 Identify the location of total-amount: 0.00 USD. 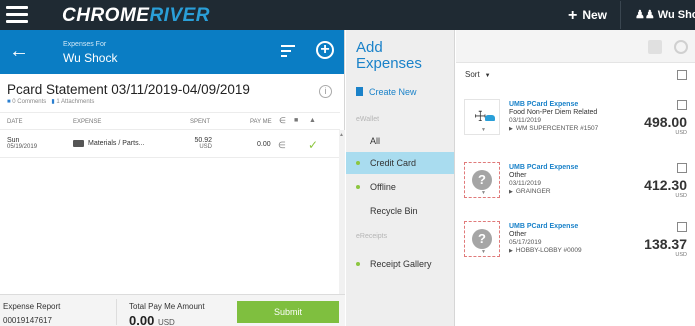
(152, 319).